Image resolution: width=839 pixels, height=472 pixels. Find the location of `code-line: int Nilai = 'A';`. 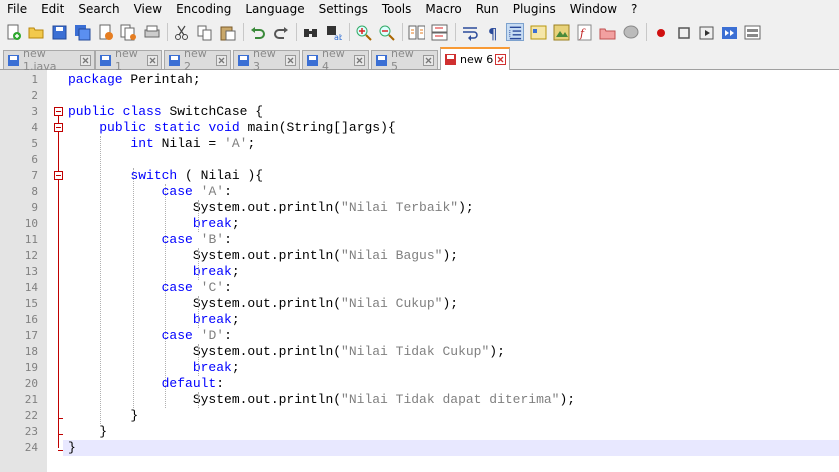

code-line: int Nilai = 'A'; is located at coordinates (193, 143).